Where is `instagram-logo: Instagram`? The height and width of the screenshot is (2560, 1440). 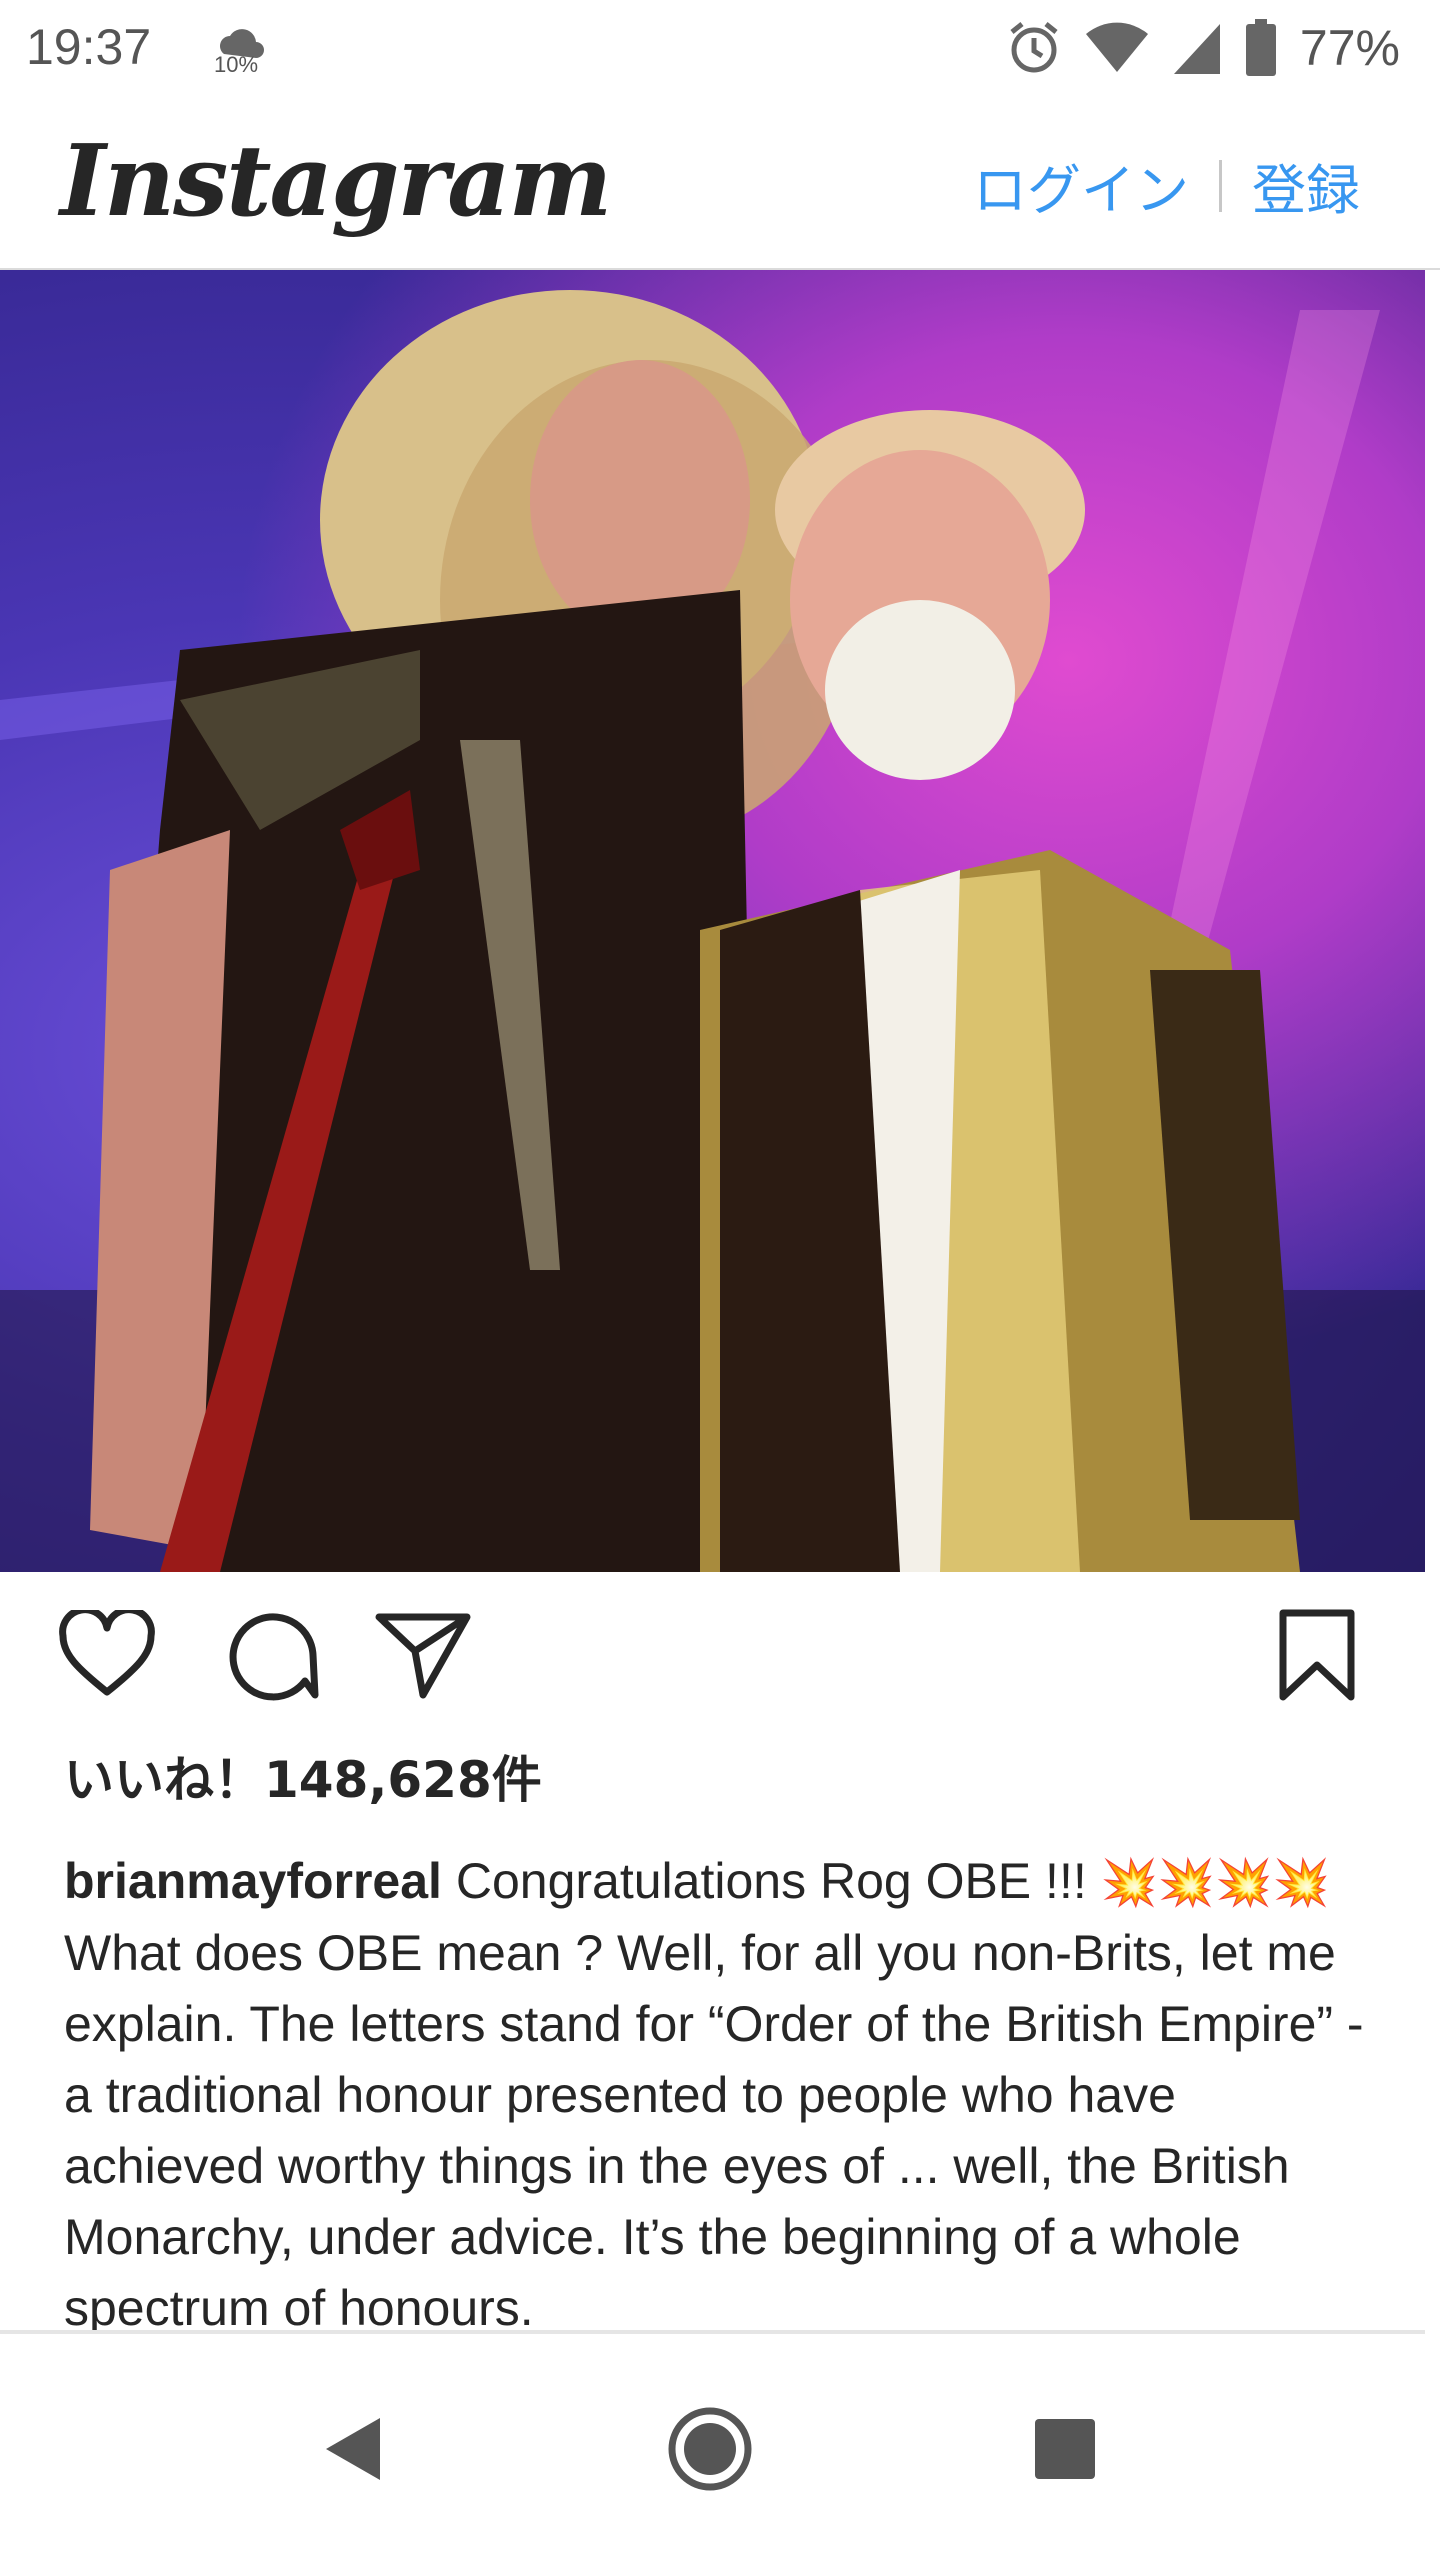
instagram-logo: Instagram is located at coordinates (336, 181).